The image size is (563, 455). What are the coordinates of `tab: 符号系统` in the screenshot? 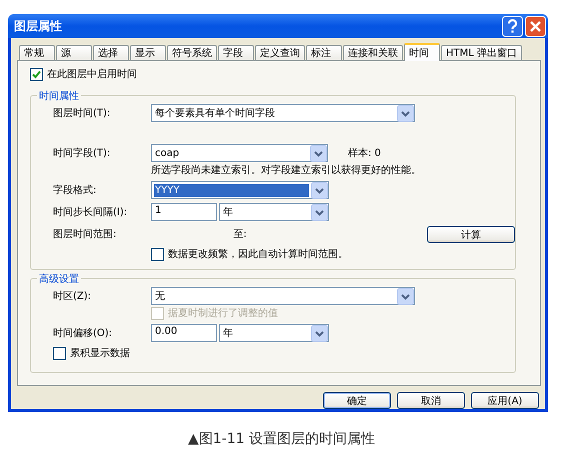 It's located at (192, 52).